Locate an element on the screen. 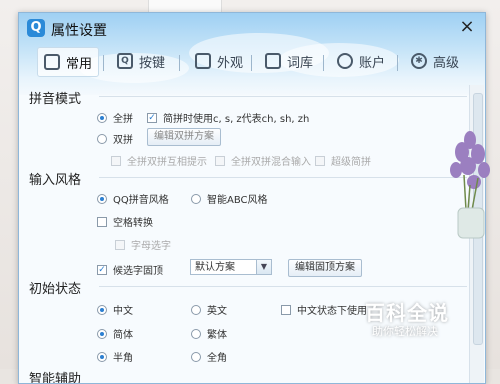 This screenshot has width=500, height=384. book-icon is located at coordinates (273, 61).